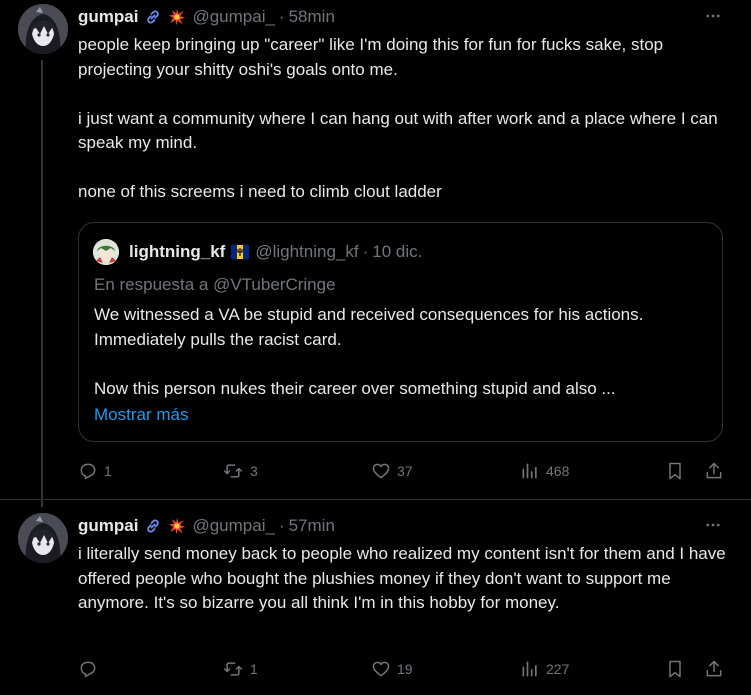 This screenshot has width=751, height=695. Describe the element at coordinates (558, 669) in the screenshot. I see `views-count: 227` at that location.